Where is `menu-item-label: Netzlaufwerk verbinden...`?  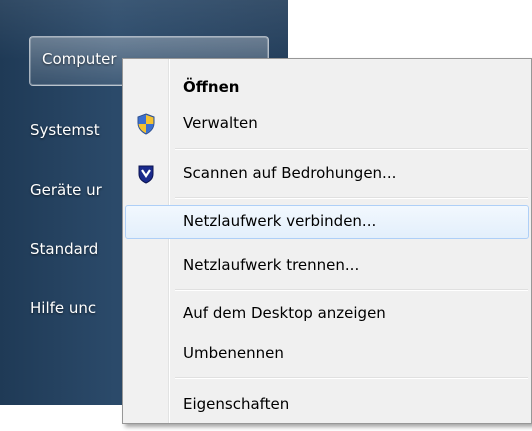
menu-item-label: Netzlaufwerk verbinden... is located at coordinates (280, 221).